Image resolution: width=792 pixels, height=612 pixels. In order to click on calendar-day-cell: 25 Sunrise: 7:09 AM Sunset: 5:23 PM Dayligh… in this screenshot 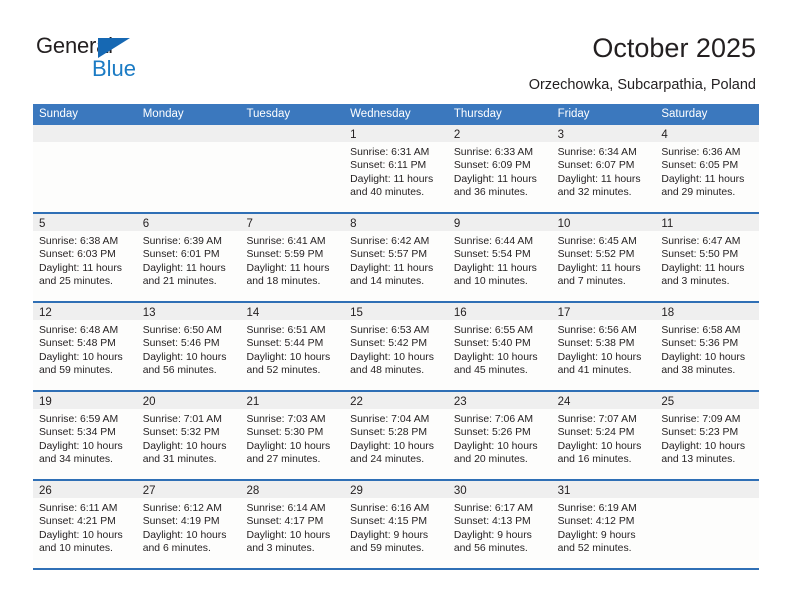, I will do `click(707, 435)`.